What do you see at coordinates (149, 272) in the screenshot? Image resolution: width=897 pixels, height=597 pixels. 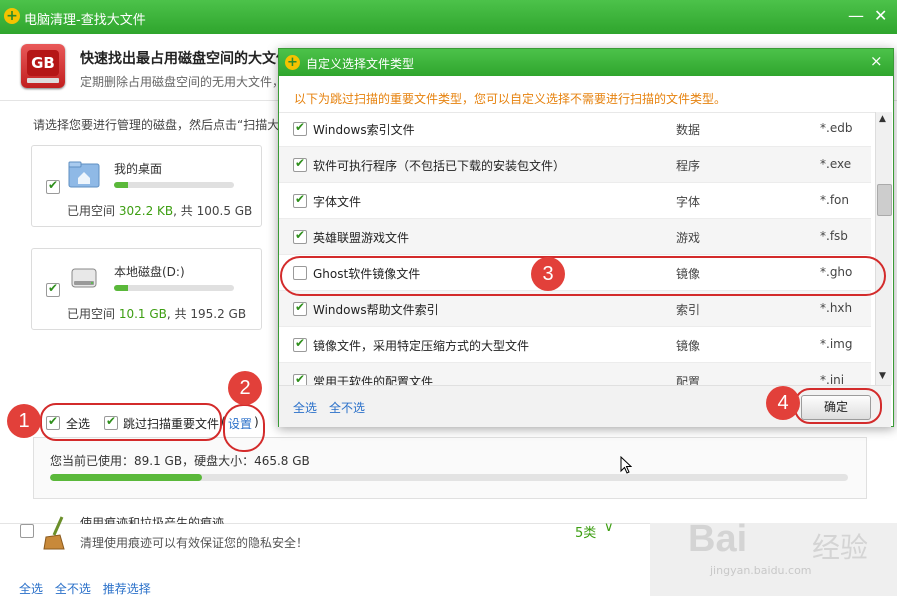 I see `drive-name: 本地磁盘(D:)` at bounding box center [149, 272].